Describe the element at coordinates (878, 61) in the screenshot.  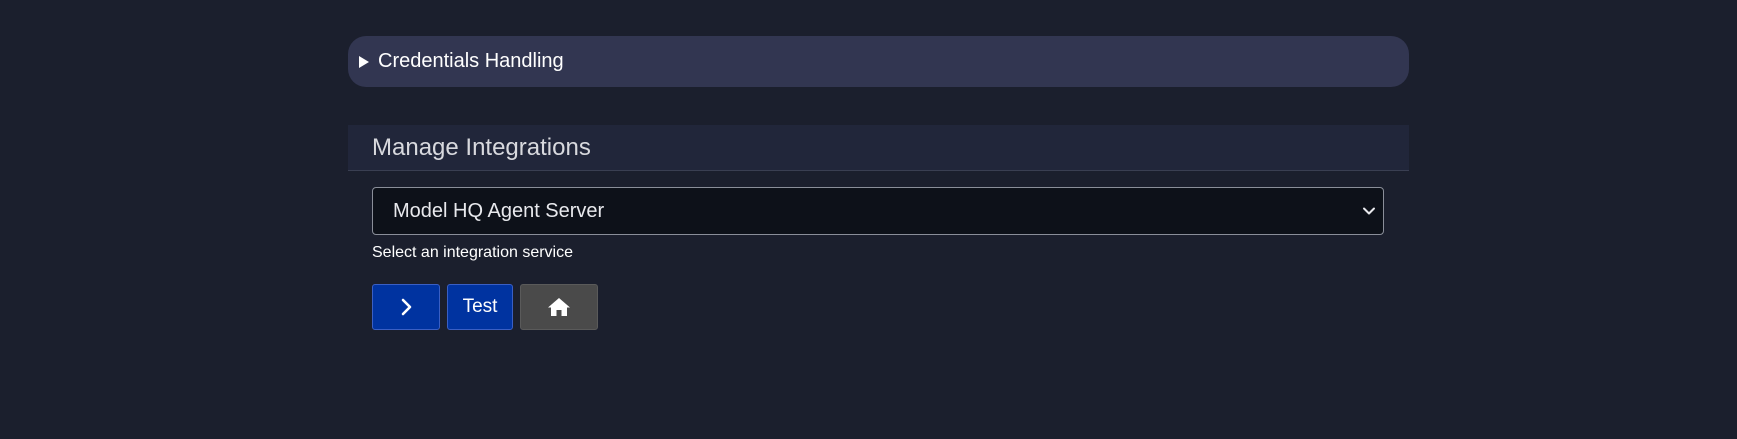
I see `credentials-handling-toggle: Credentials Handling` at that location.